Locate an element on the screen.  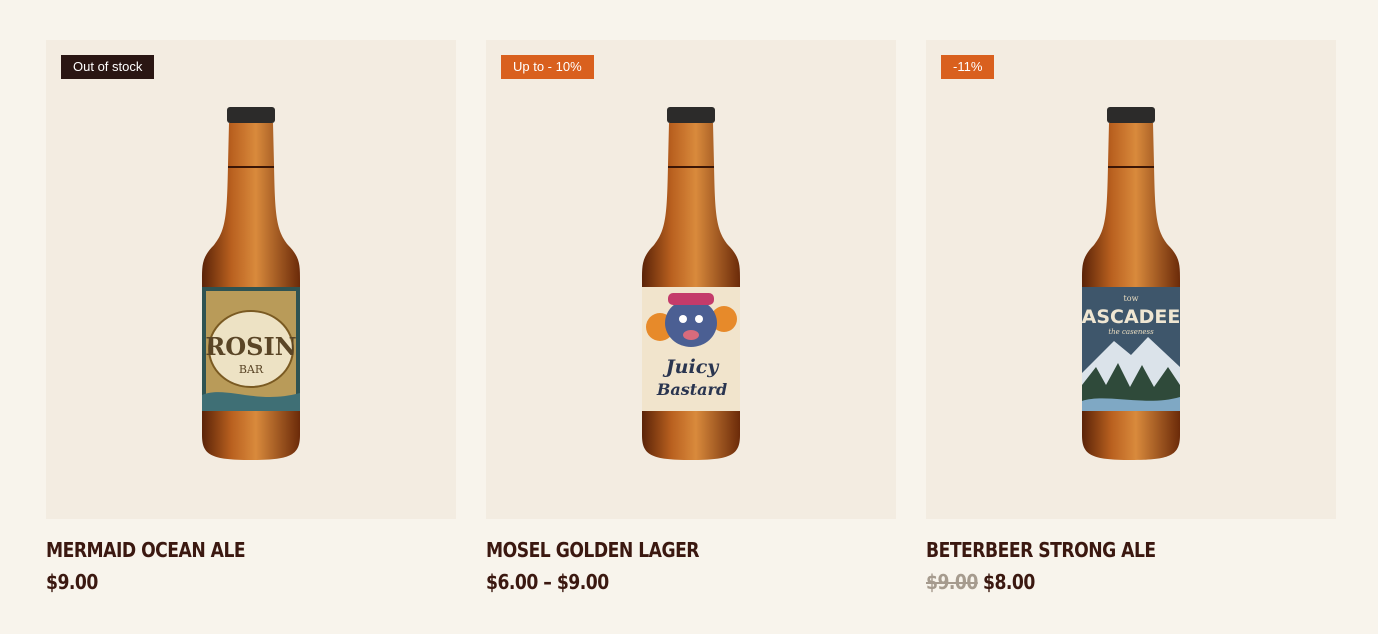
product-price: $6.00 – $9.00 is located at coordinates (547, 582).